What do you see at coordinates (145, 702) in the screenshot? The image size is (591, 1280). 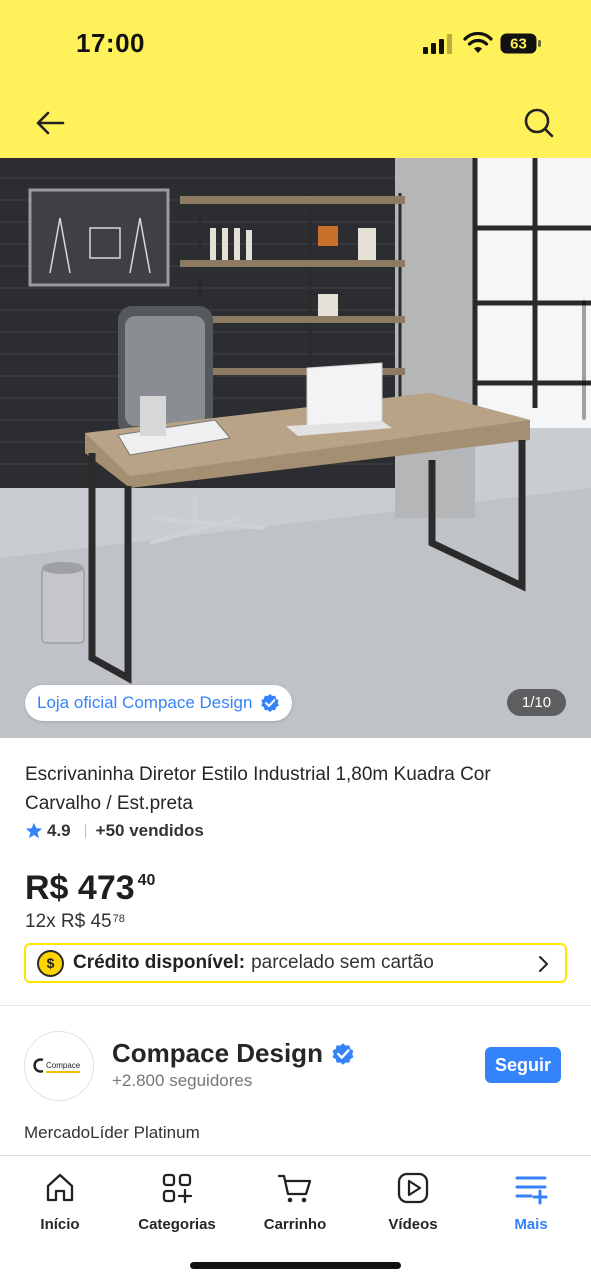 I see `official-store-label: Loja oficial Compace Design` at bounding box center [145, 702].